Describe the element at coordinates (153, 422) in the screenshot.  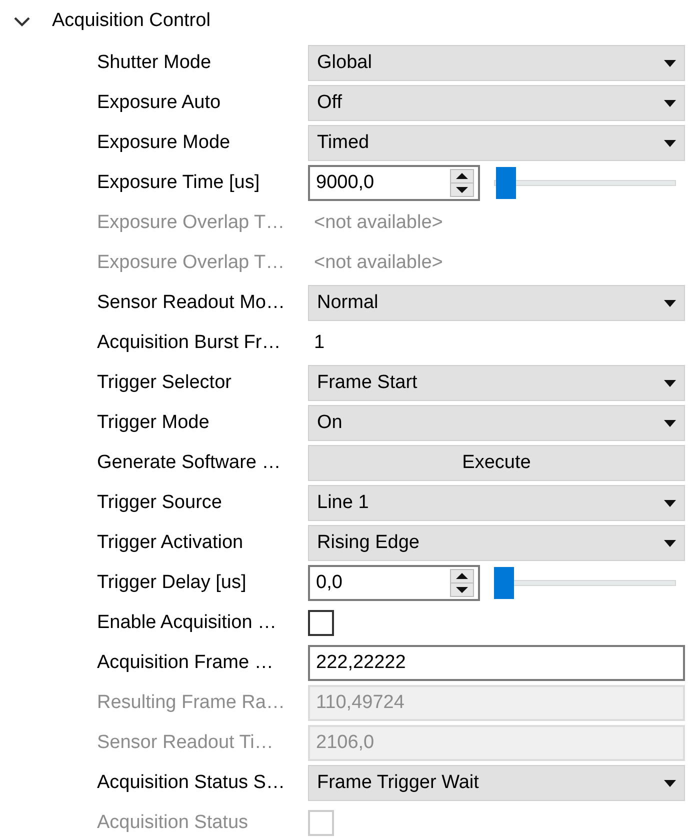
I see `feature-label: Trigger Mode` at that location.